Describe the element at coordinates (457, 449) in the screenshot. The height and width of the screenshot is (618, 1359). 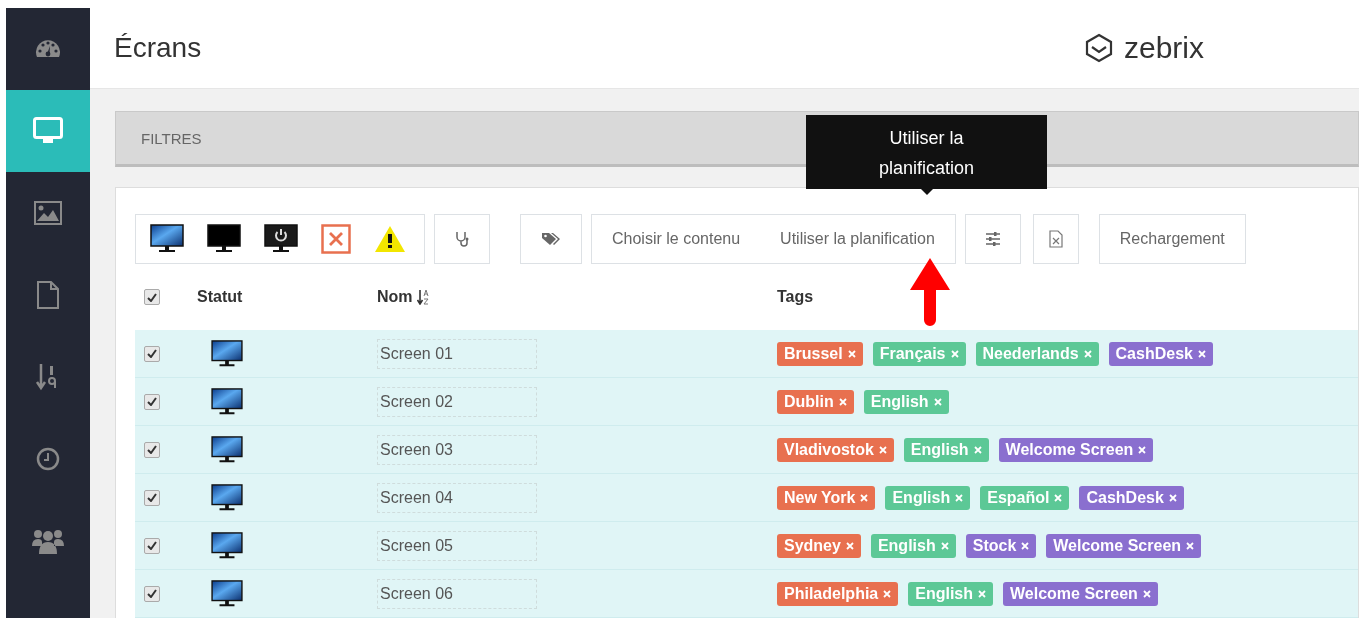
I see `name-field: Screen 03` at that location.